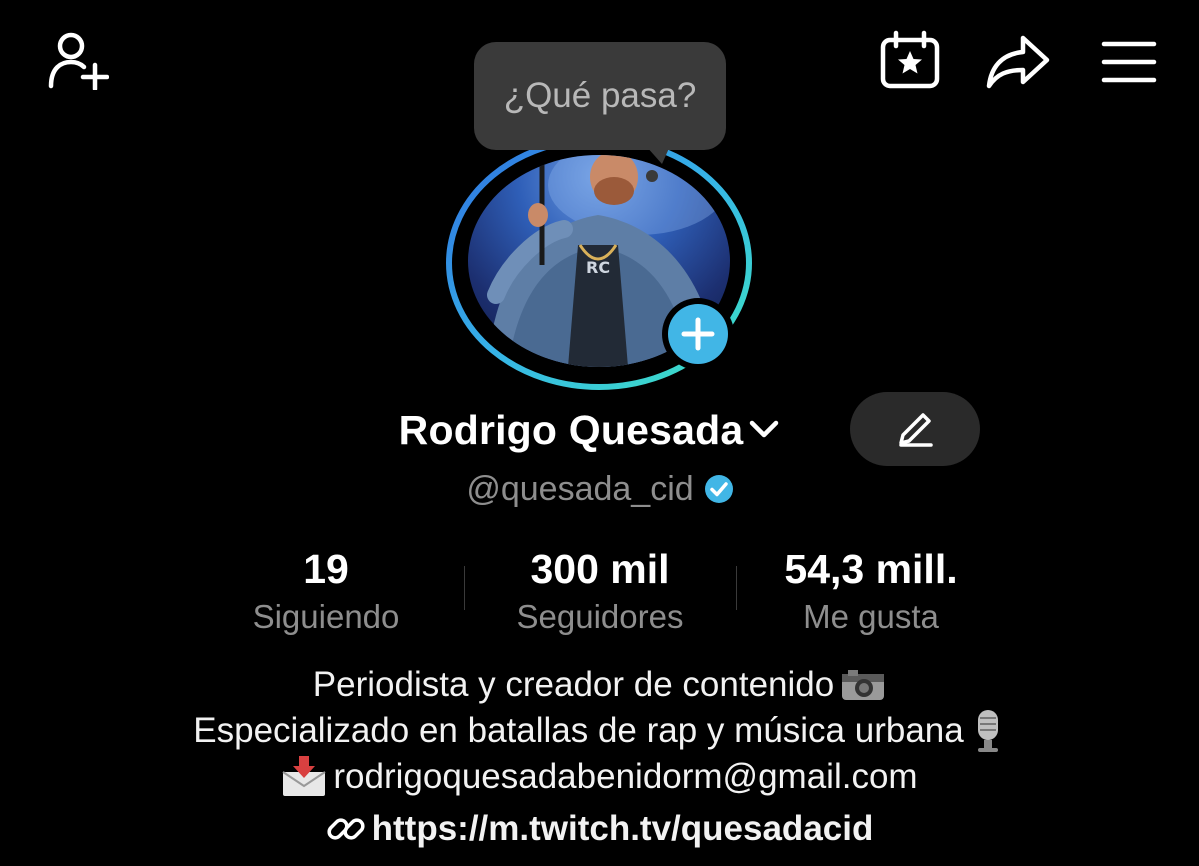  What do you see at coordinates (326, 616) in the screenshot?
I see `stat-following-label: Siguiendo` at bounding box center [326, 616].